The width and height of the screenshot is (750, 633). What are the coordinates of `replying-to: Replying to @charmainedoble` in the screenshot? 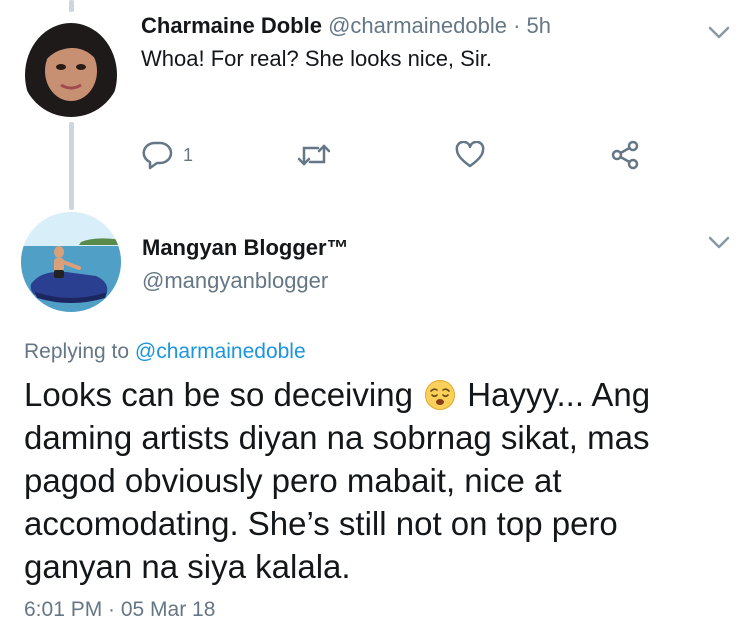 It's located at (165, 352).